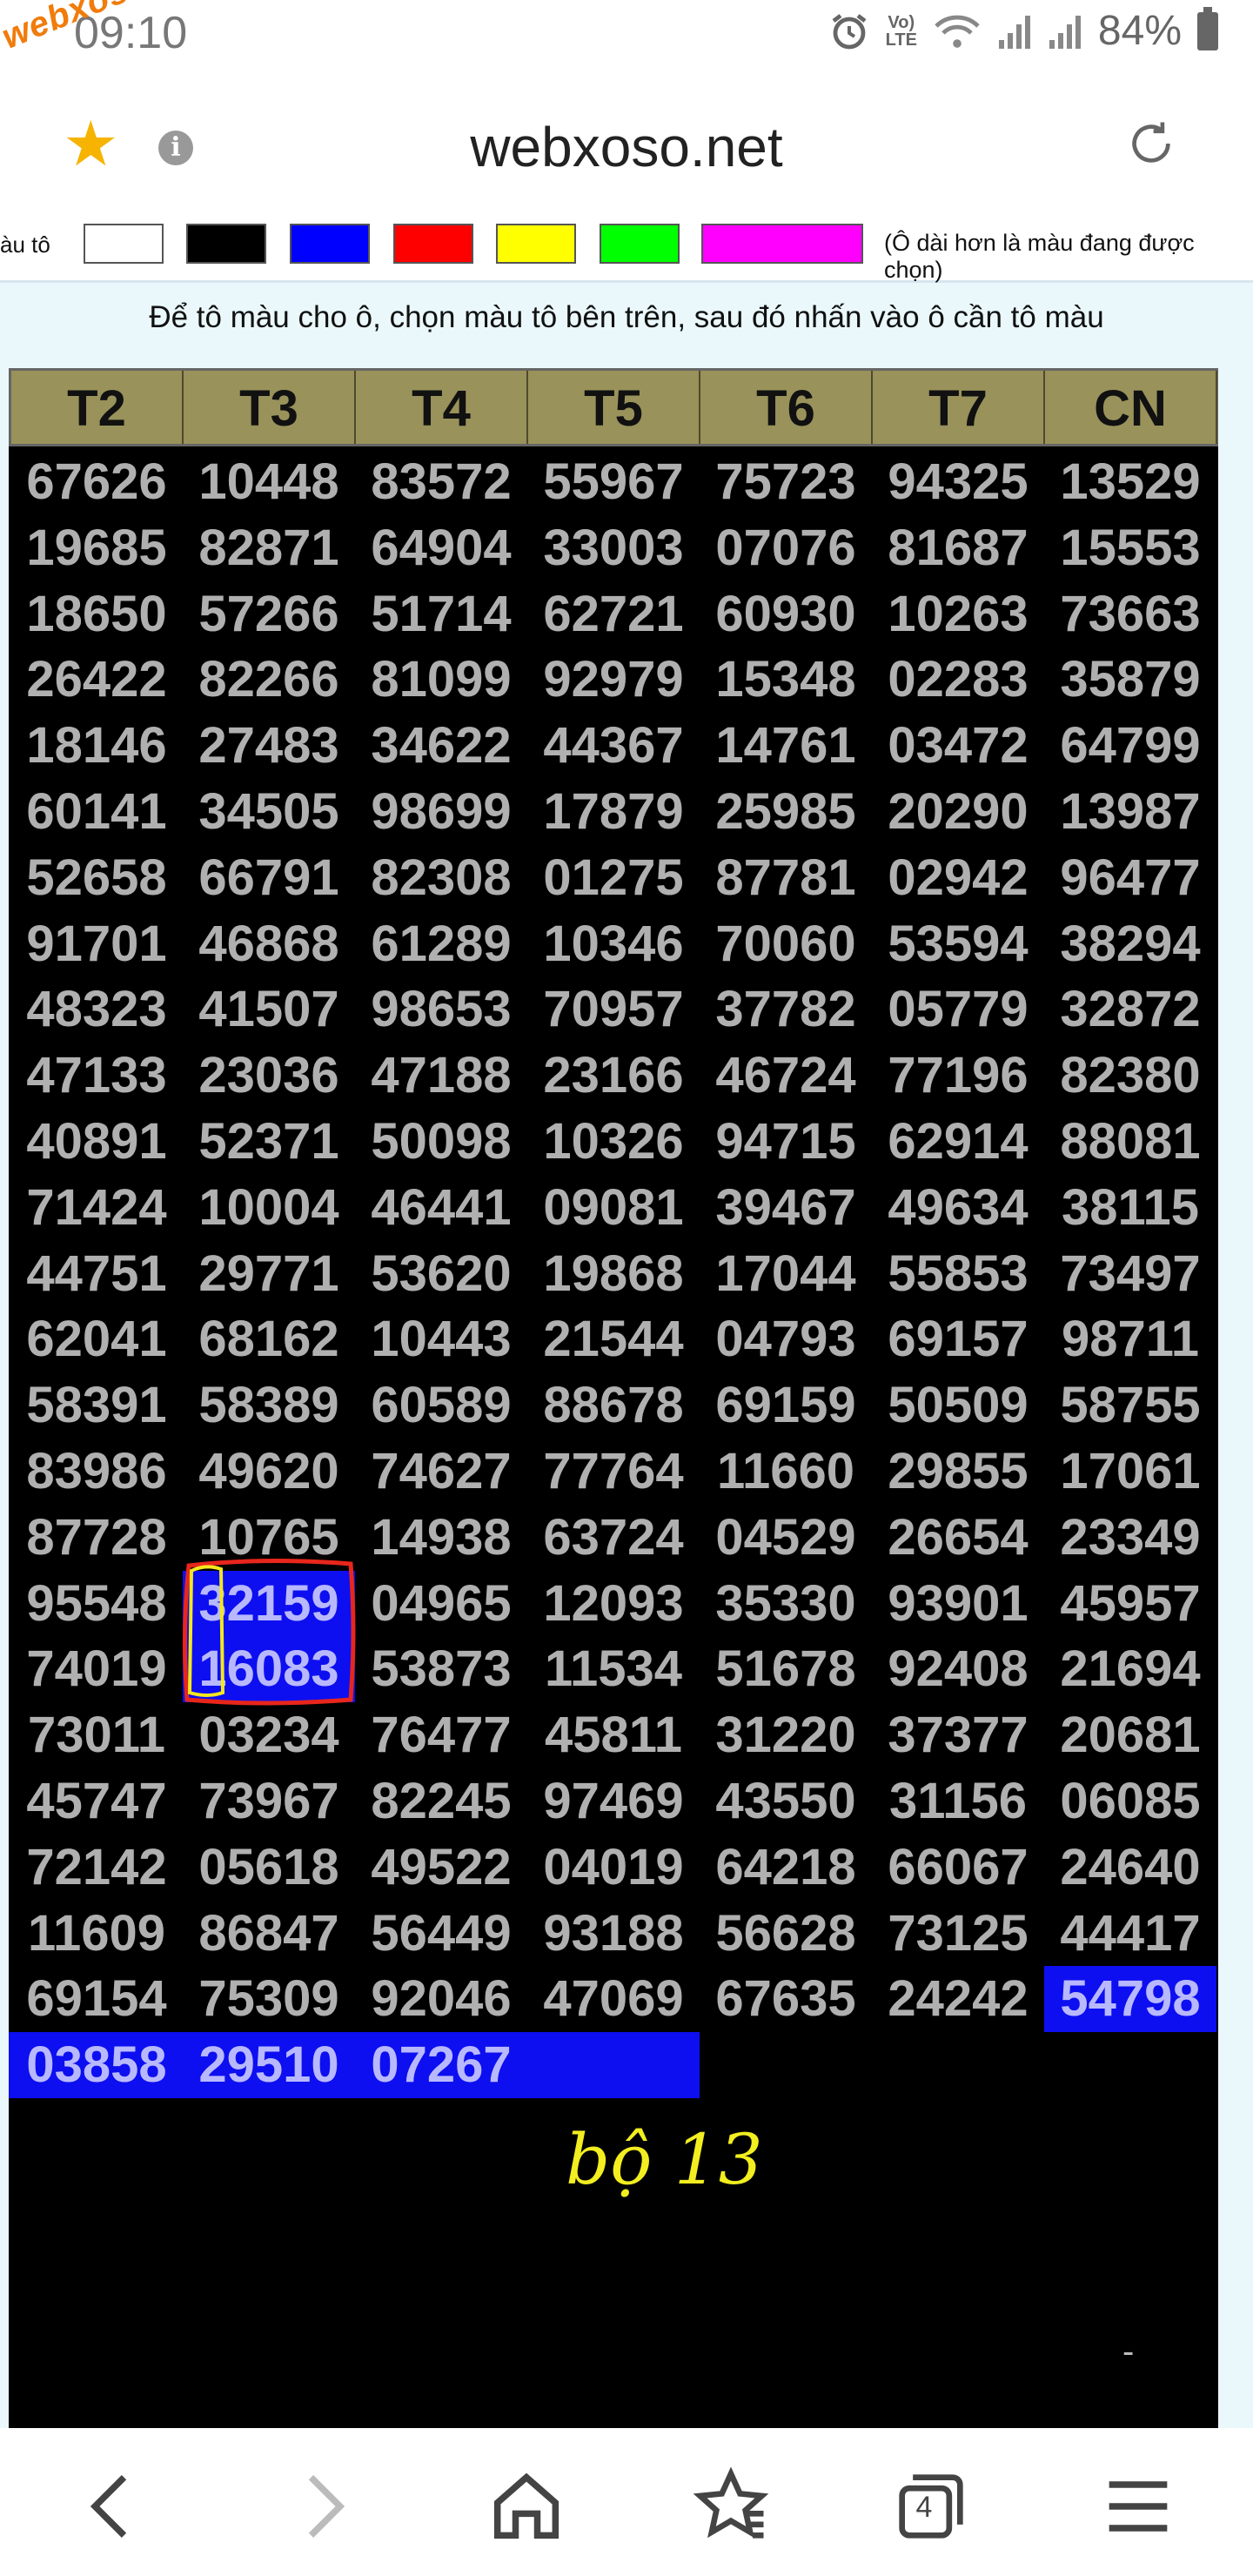 Image resolution: width=1253 pixels, height=2576 pixels. What do you see at coordinates (96, 1604) in the screenshot?
I see `grid-cell: 95548` at bounding box center [96, 1604].